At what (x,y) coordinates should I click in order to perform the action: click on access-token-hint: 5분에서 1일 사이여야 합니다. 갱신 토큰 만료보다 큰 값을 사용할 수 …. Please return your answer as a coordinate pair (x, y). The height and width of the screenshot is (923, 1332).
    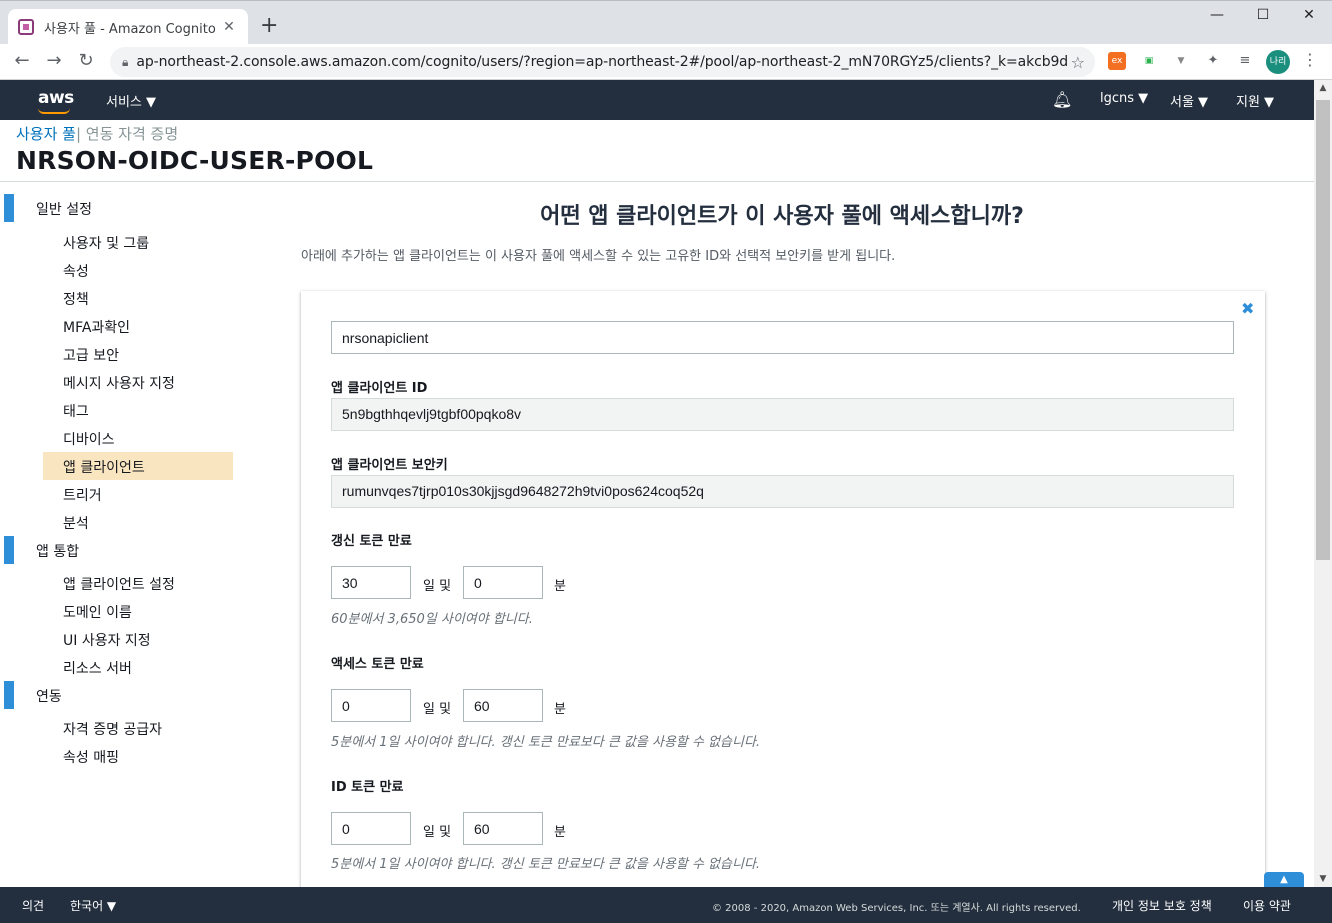
    Looking at the image, I should click on (546, 742).